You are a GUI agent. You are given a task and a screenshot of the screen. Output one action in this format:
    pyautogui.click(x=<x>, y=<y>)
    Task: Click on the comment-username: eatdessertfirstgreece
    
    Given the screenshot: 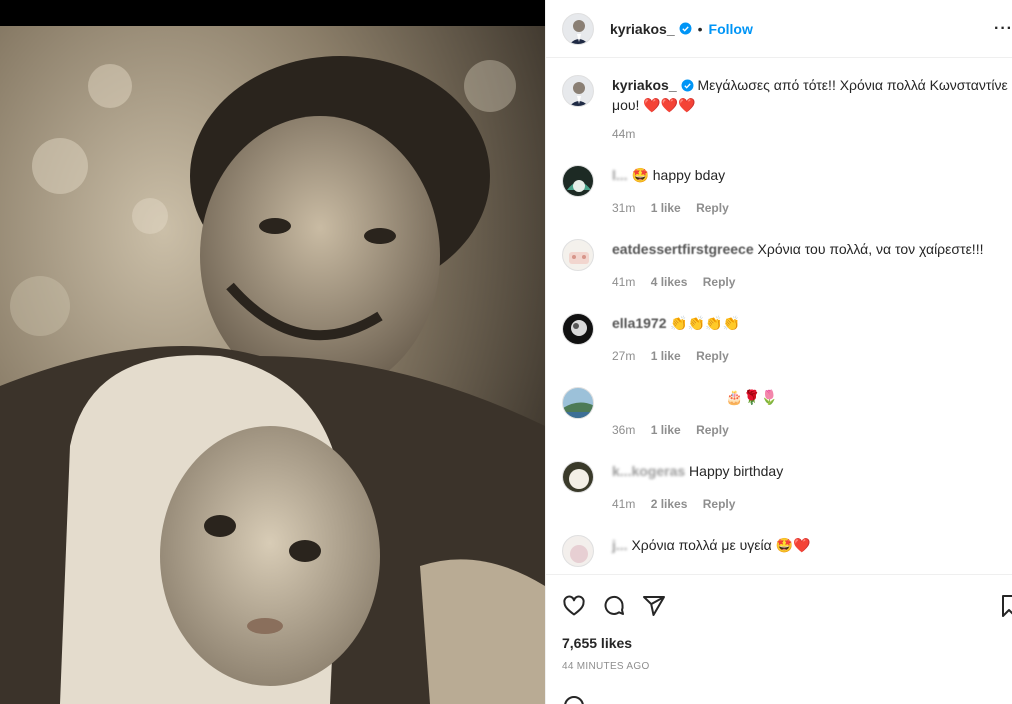 What is the action you would take?
    pyautogui.click(x=683, y=249)
    